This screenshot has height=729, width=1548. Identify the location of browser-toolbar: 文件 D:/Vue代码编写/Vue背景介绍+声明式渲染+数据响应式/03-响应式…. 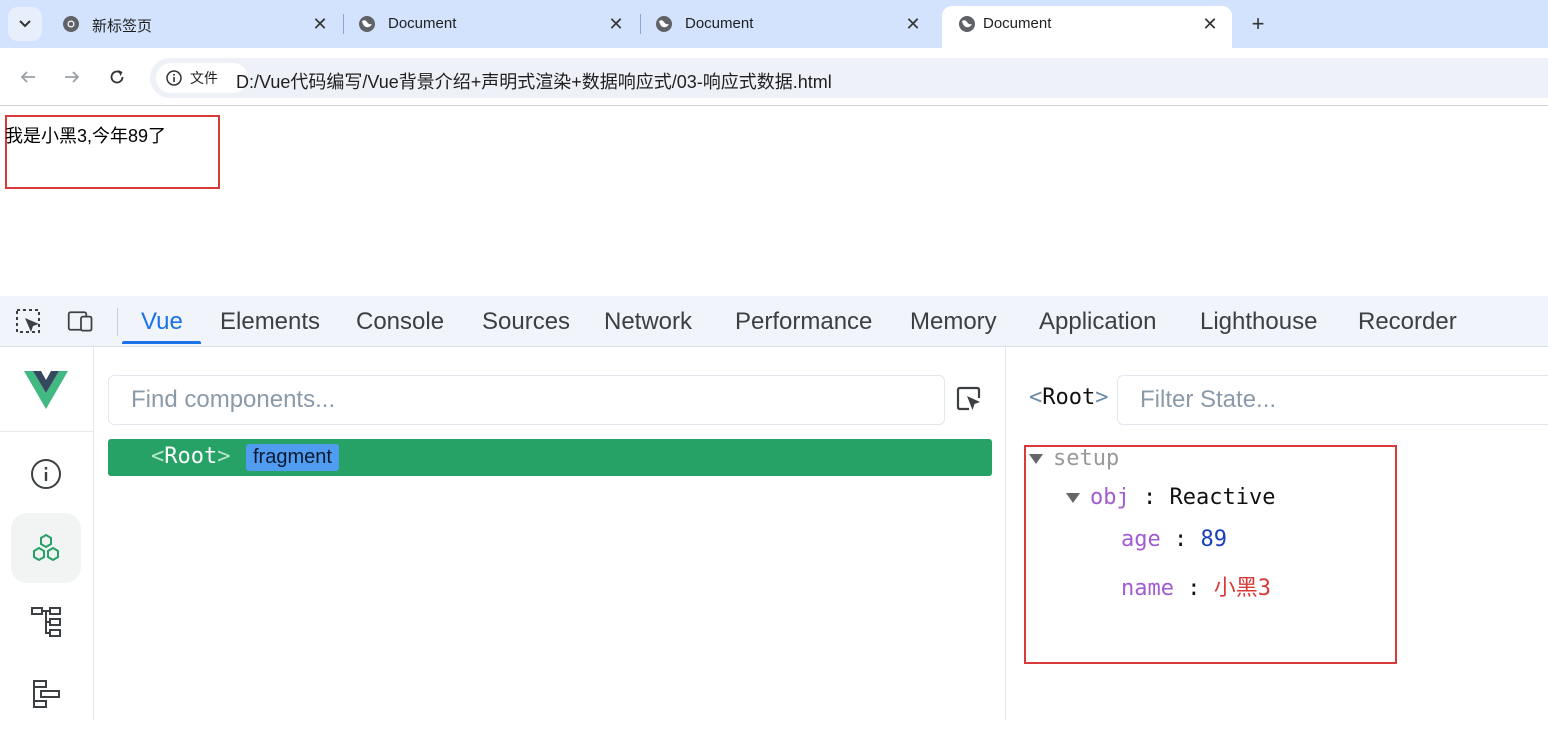
(774, 77).